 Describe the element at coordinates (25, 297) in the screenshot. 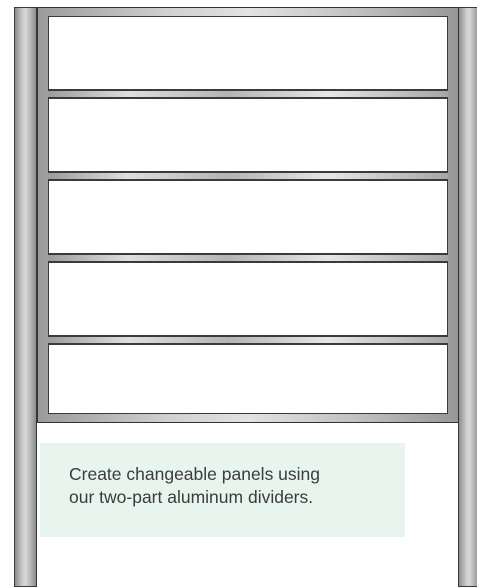

I see `left-post` at that location.